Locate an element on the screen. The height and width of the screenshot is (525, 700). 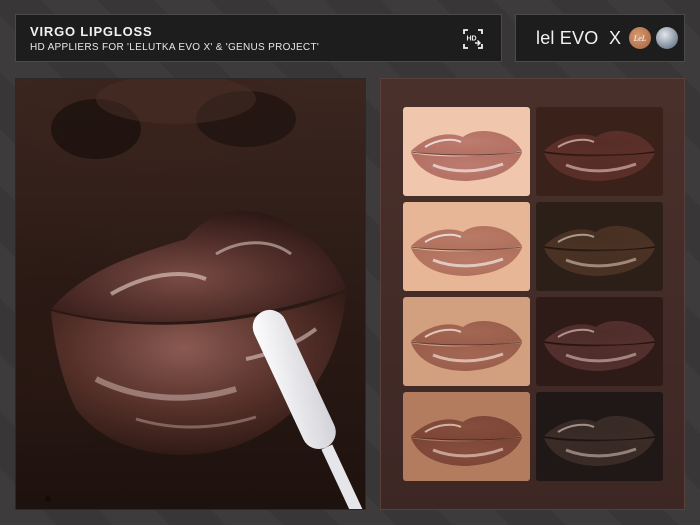
product-title: VIRGO LIPGLOSS is located at coordinates (91, 31).